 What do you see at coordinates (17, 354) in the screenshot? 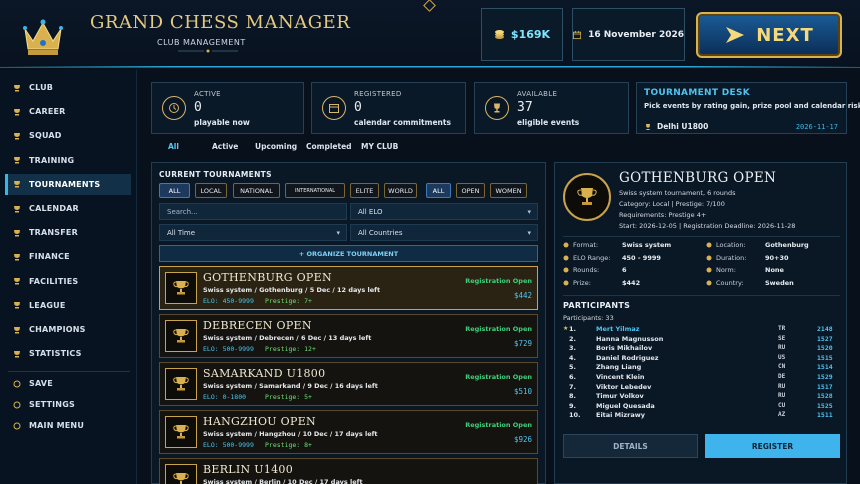
I see `statistics-icon` at bounding box center [17, 354].